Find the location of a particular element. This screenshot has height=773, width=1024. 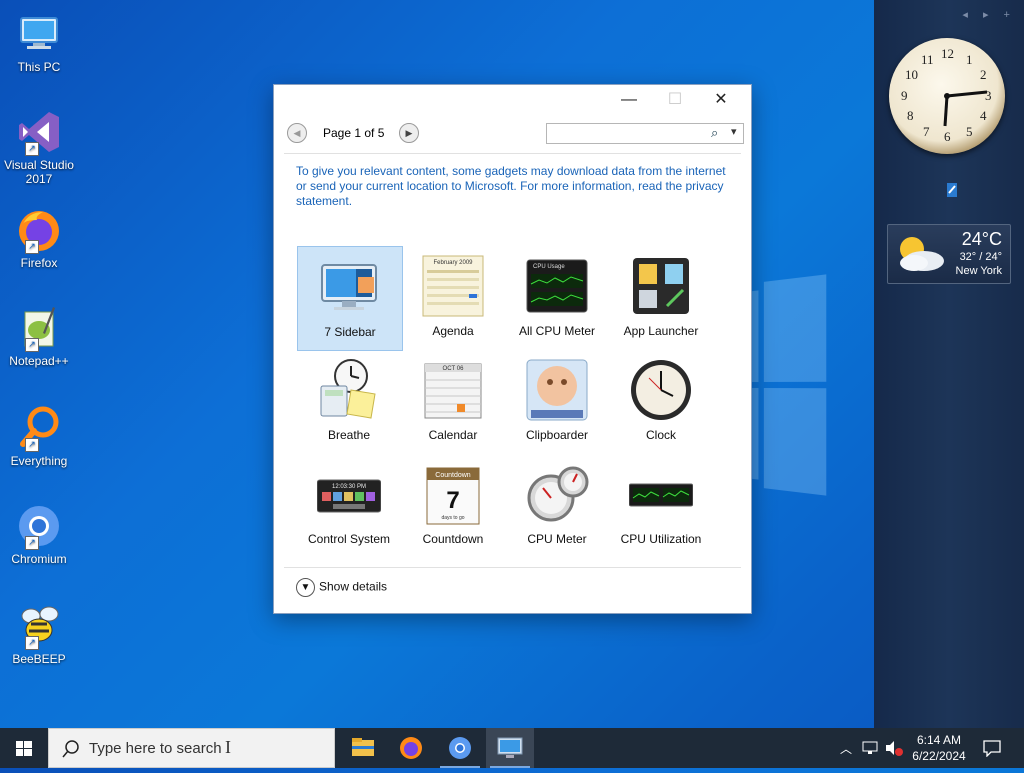

gadget-calendar: OCT 06 Calendar is located at coordinates (453, 401).